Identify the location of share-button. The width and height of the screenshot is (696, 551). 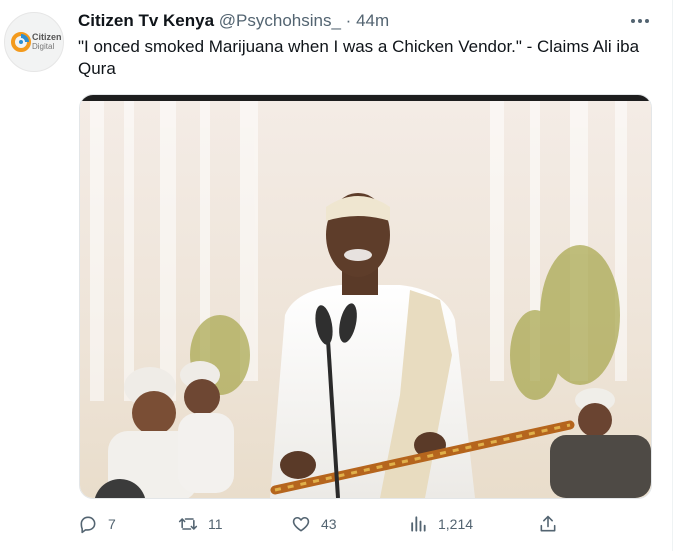
(548, 524).